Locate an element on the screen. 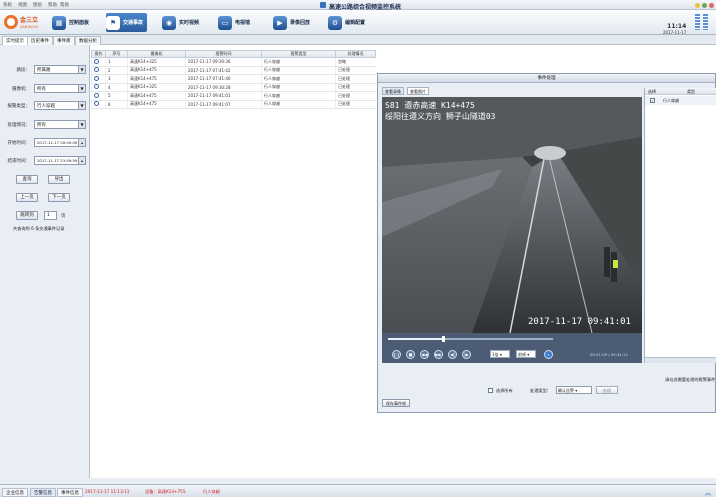  maximize-icon is located at coordinates (704, 5).